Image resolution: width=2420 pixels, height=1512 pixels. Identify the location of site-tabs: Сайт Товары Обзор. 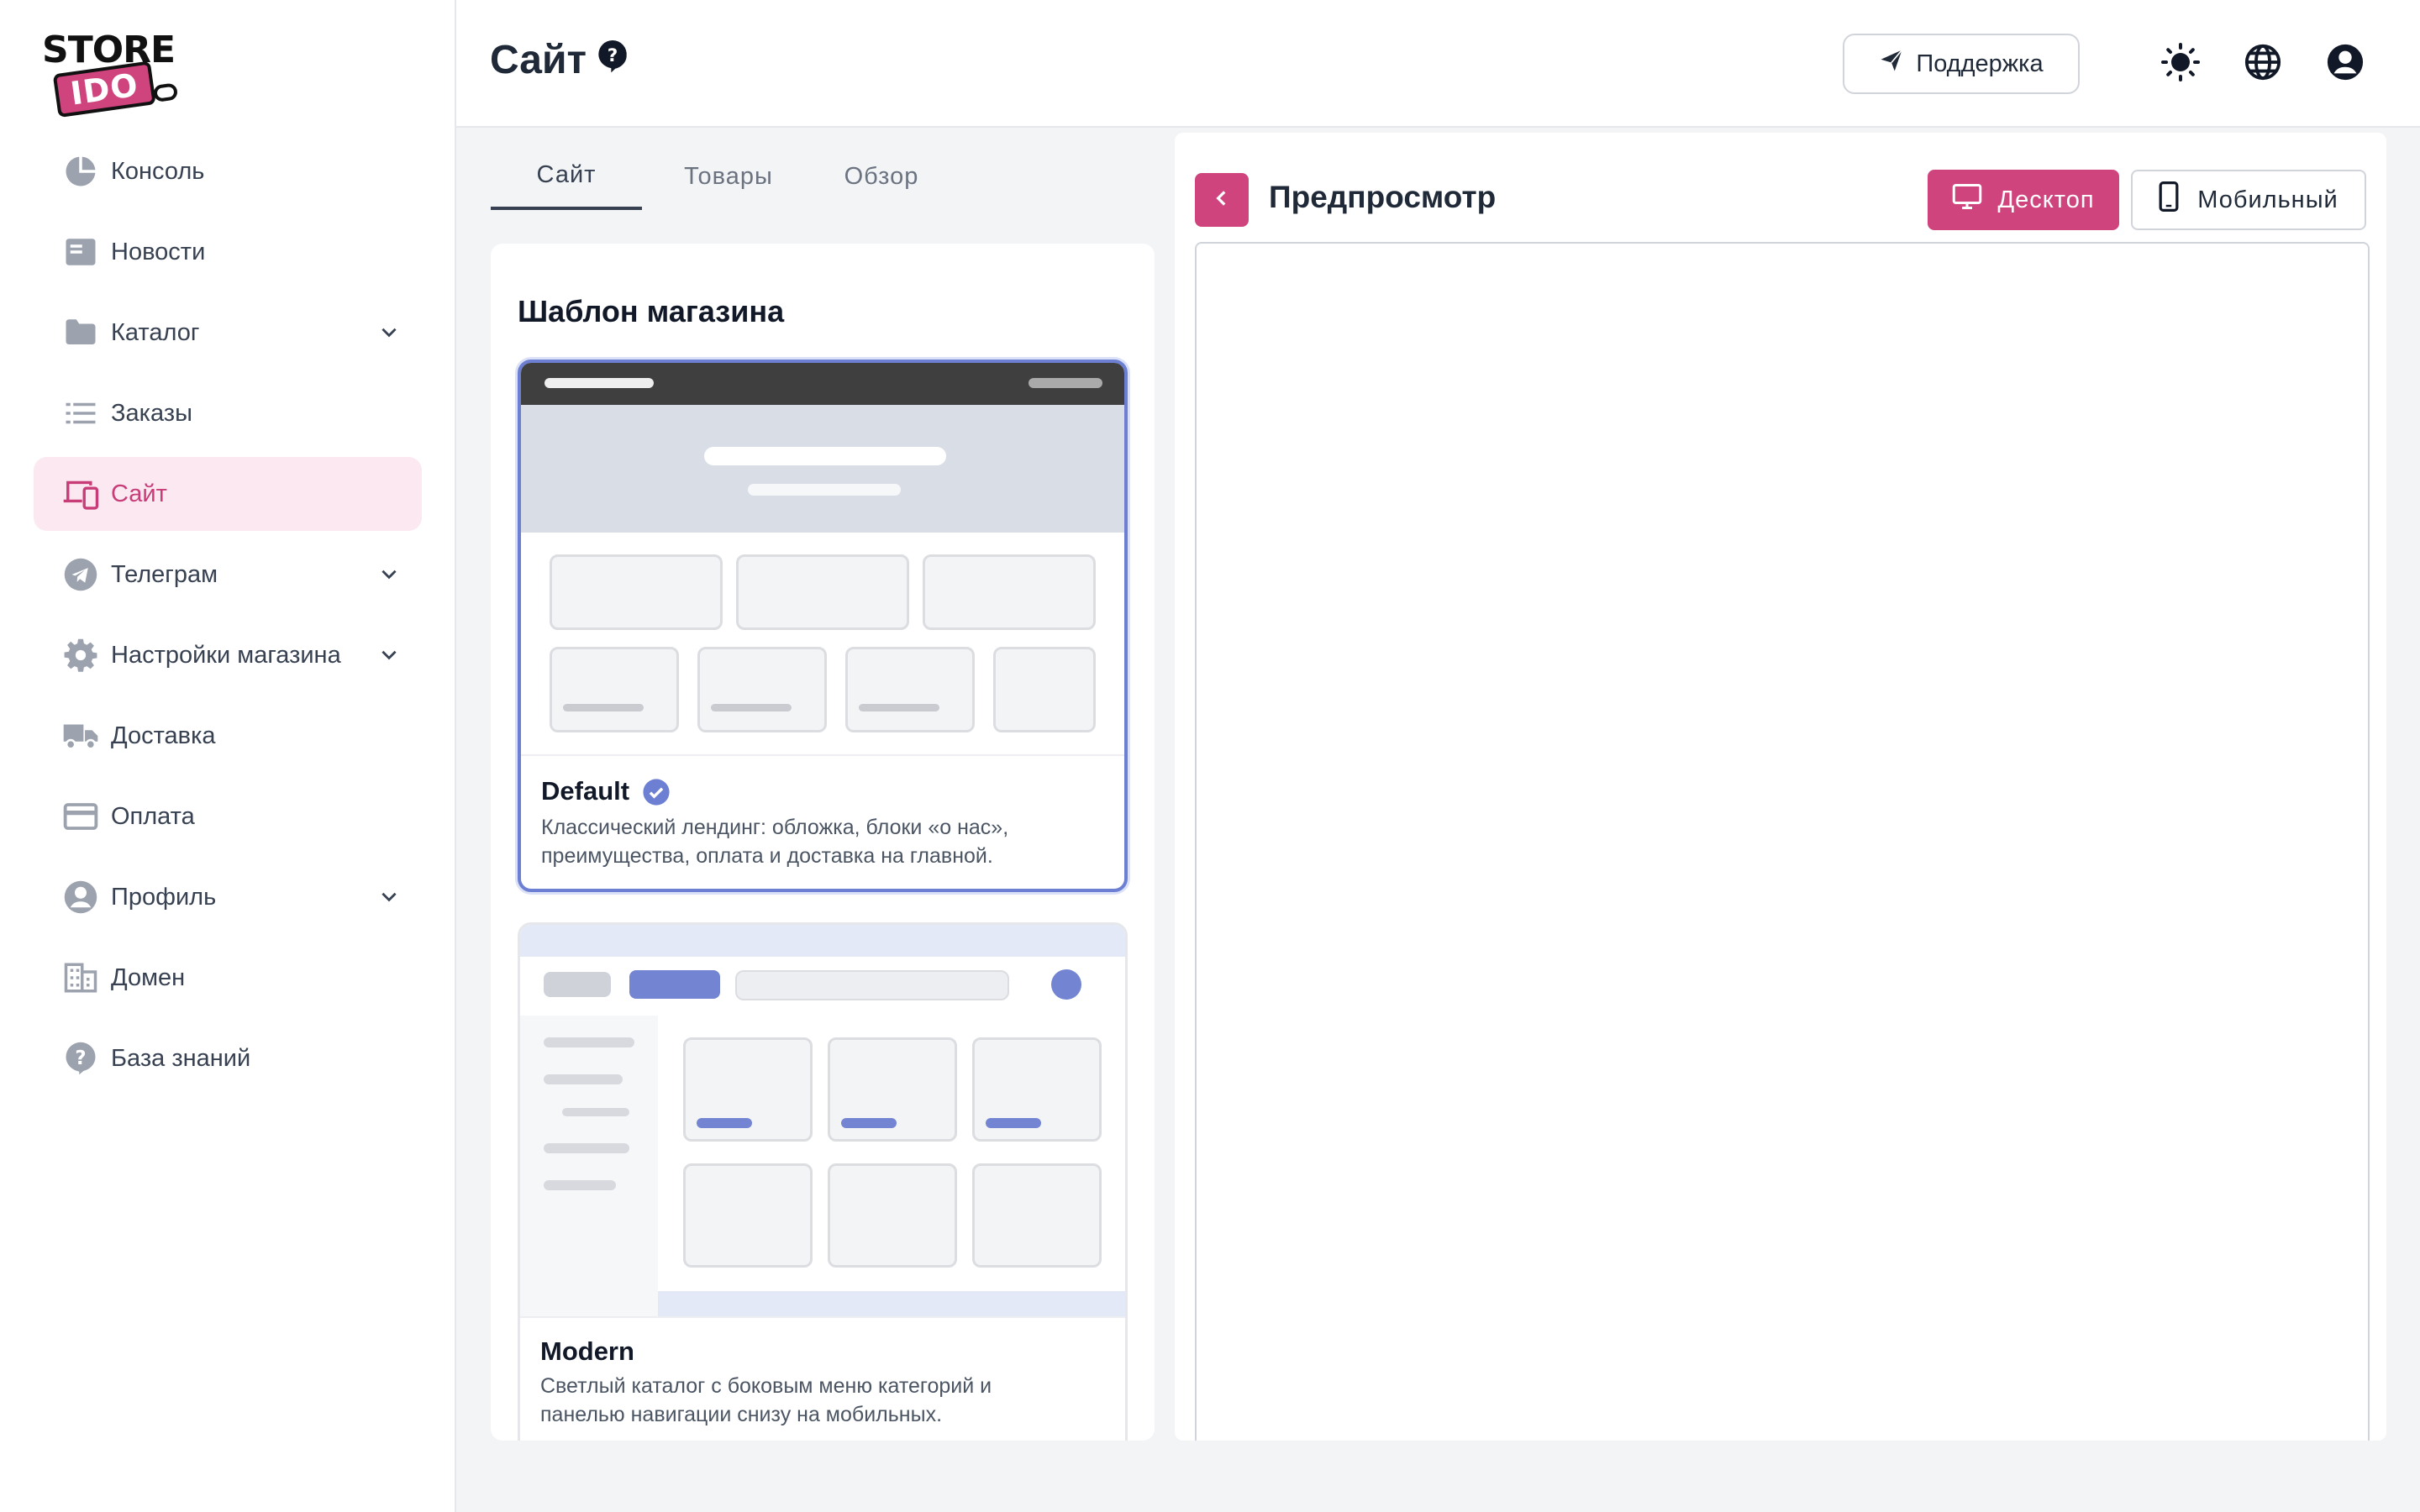
(823, 176).